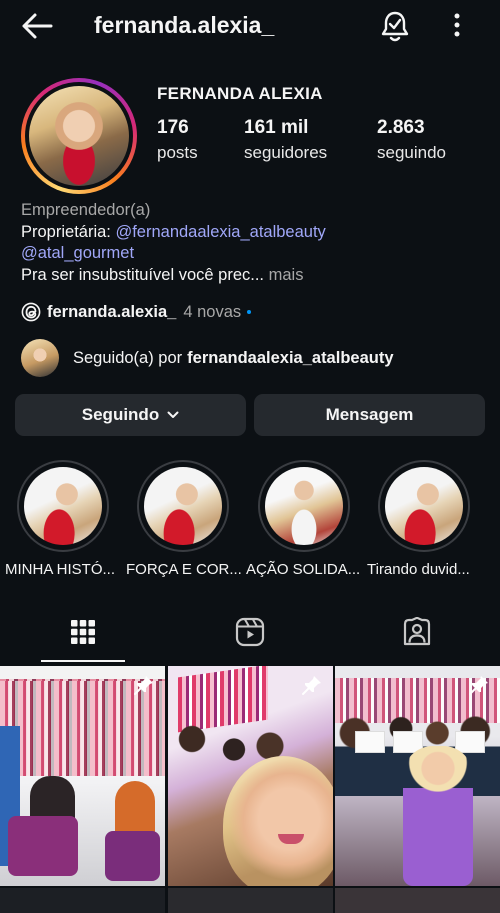 The image size is (500, 913). I want to click on tab-tagged, so click(417, 632).